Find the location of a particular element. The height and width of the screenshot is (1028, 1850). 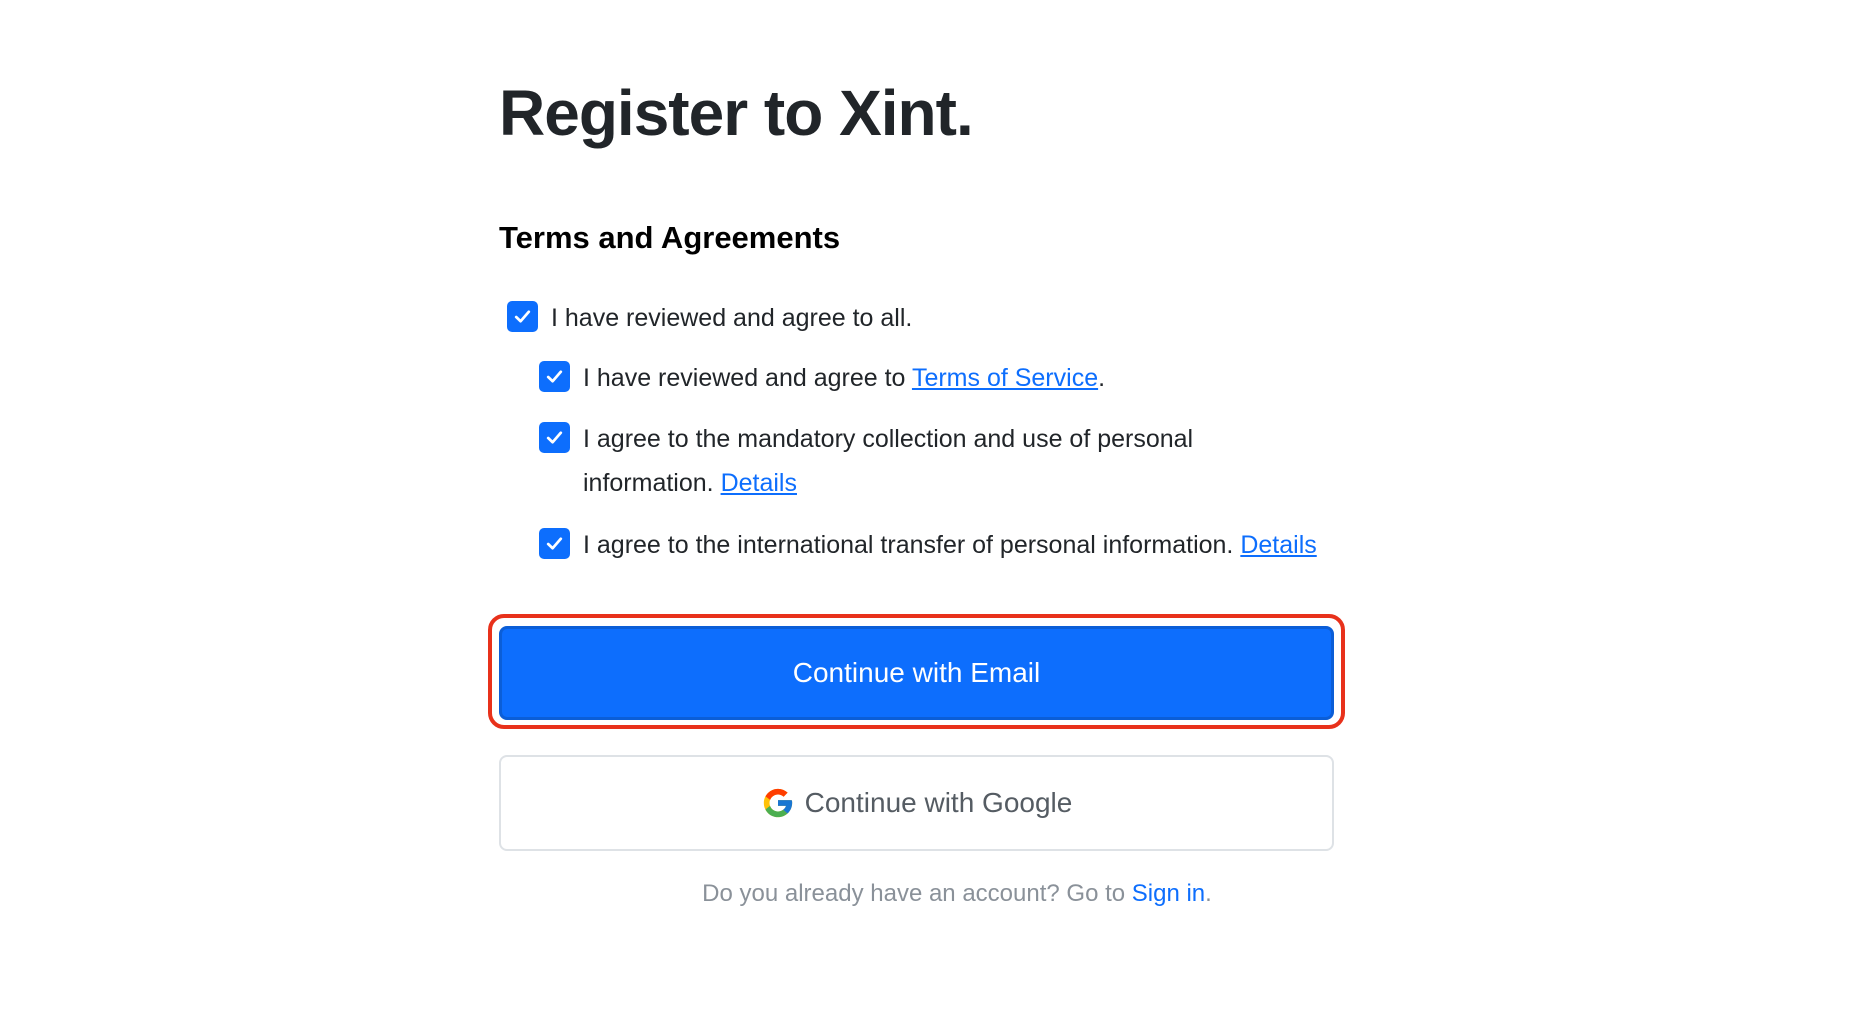

sign-in-link: Sign in is located at coordinates (1168, 893).